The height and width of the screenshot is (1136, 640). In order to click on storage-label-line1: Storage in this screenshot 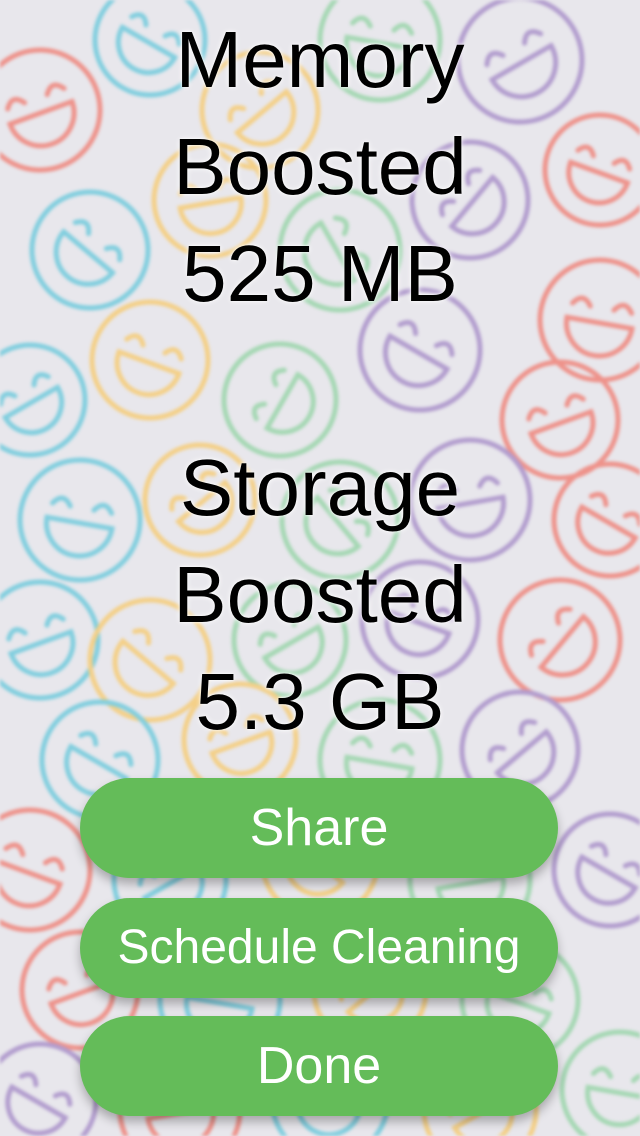, I will do `click(320, 487)`.